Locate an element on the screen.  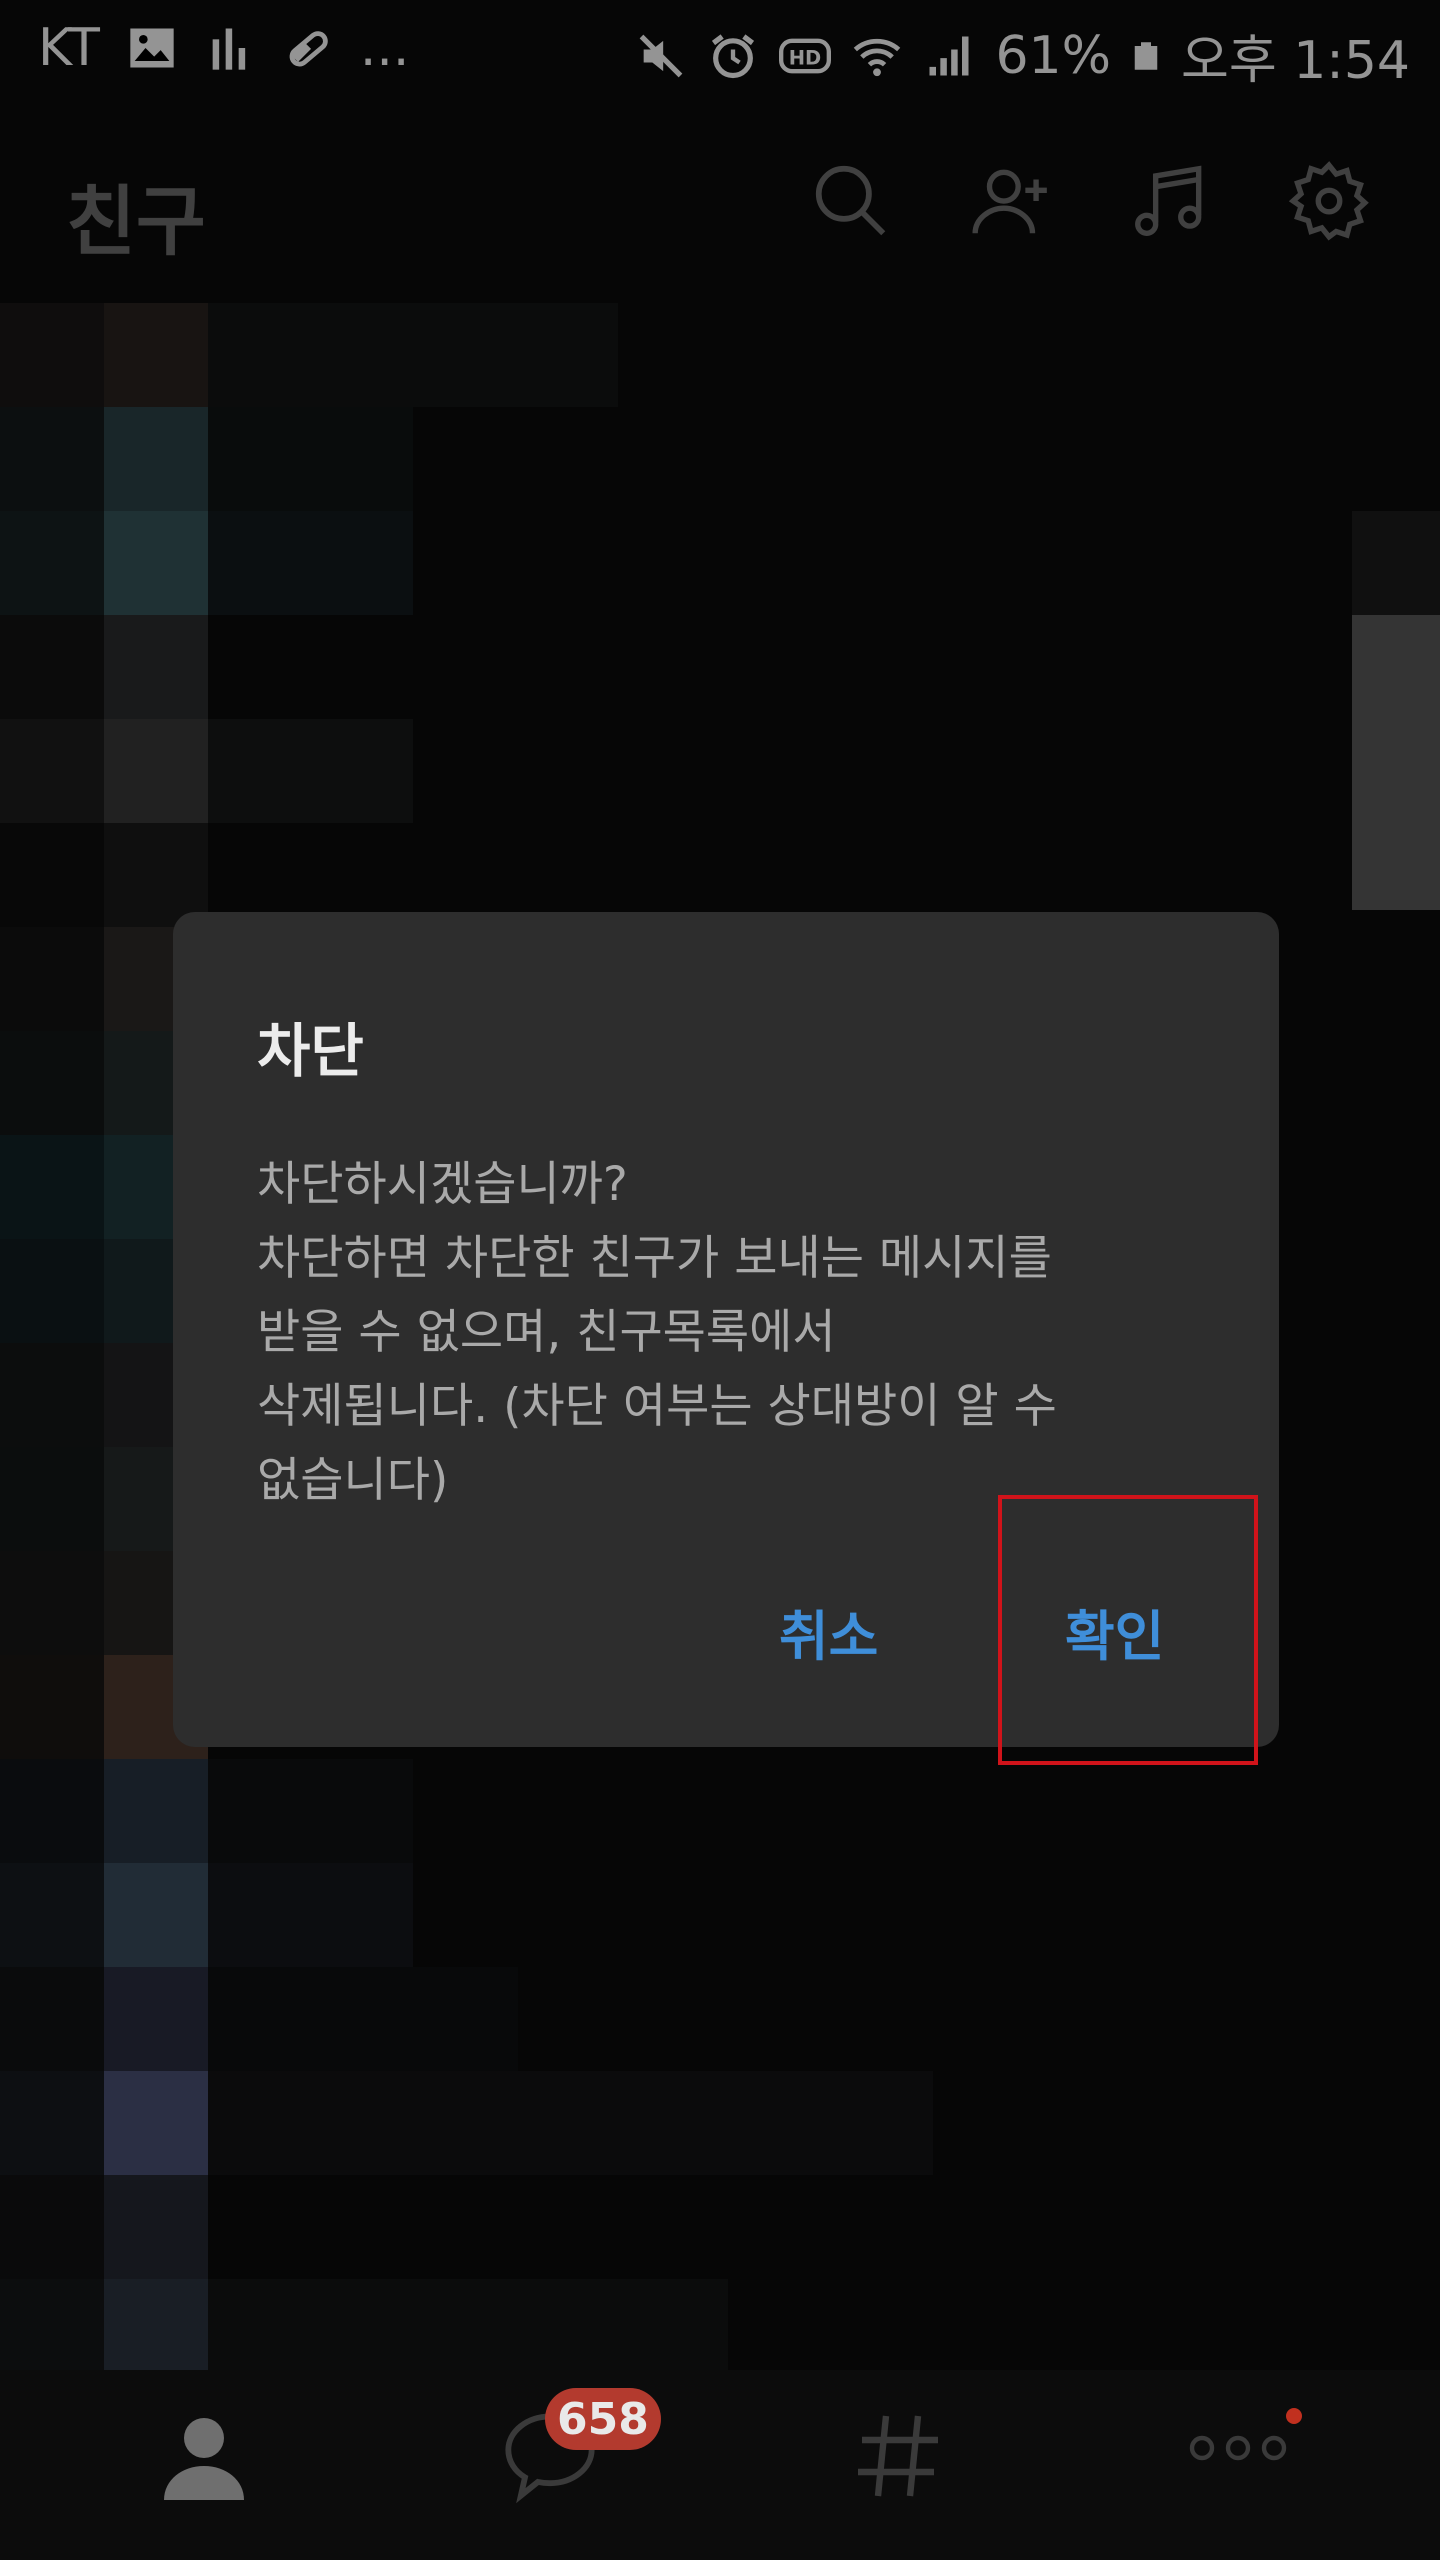
bottom-nav is located at coordinates (720, 2465).